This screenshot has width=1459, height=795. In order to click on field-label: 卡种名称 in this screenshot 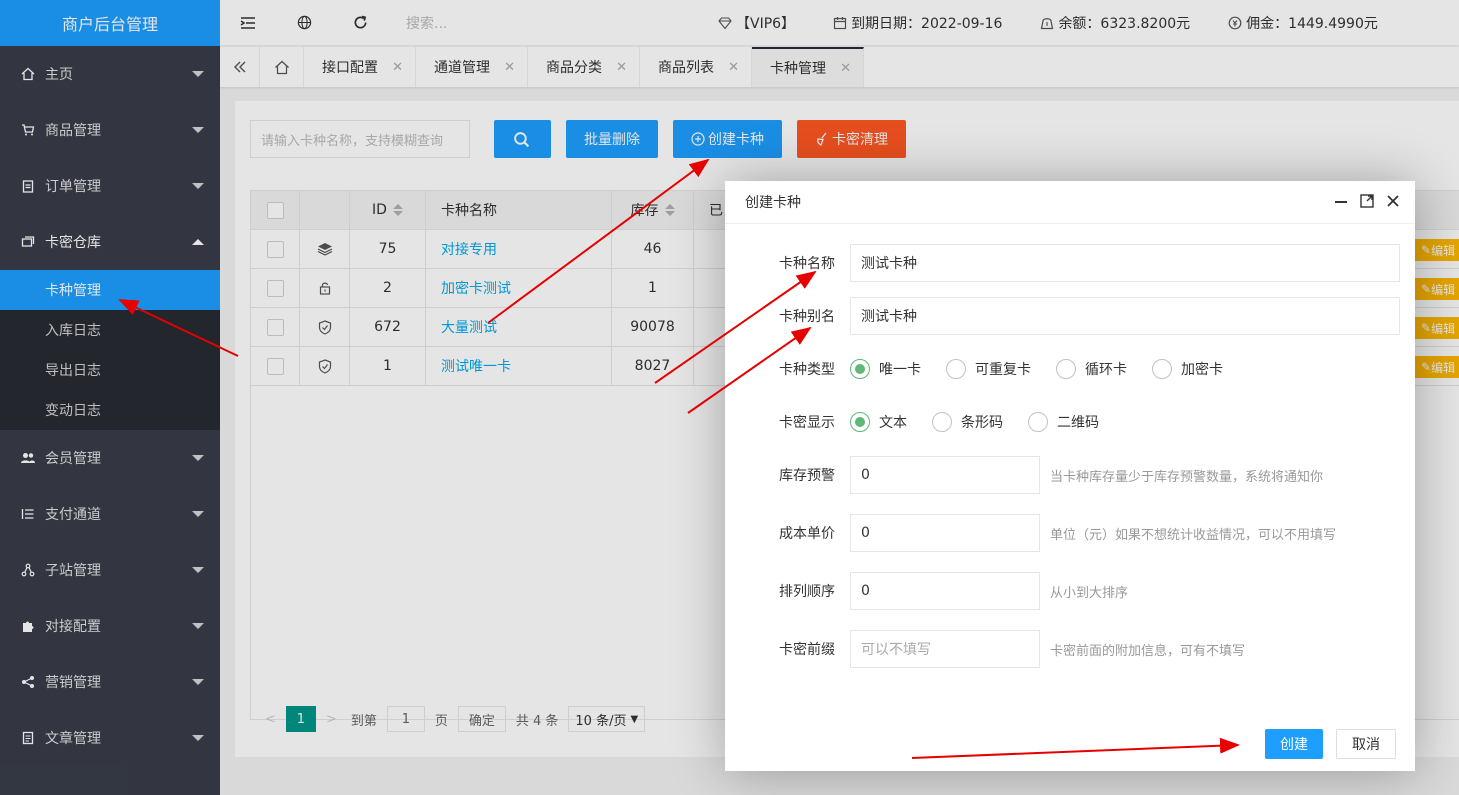, I will do `click(807, 264)`.